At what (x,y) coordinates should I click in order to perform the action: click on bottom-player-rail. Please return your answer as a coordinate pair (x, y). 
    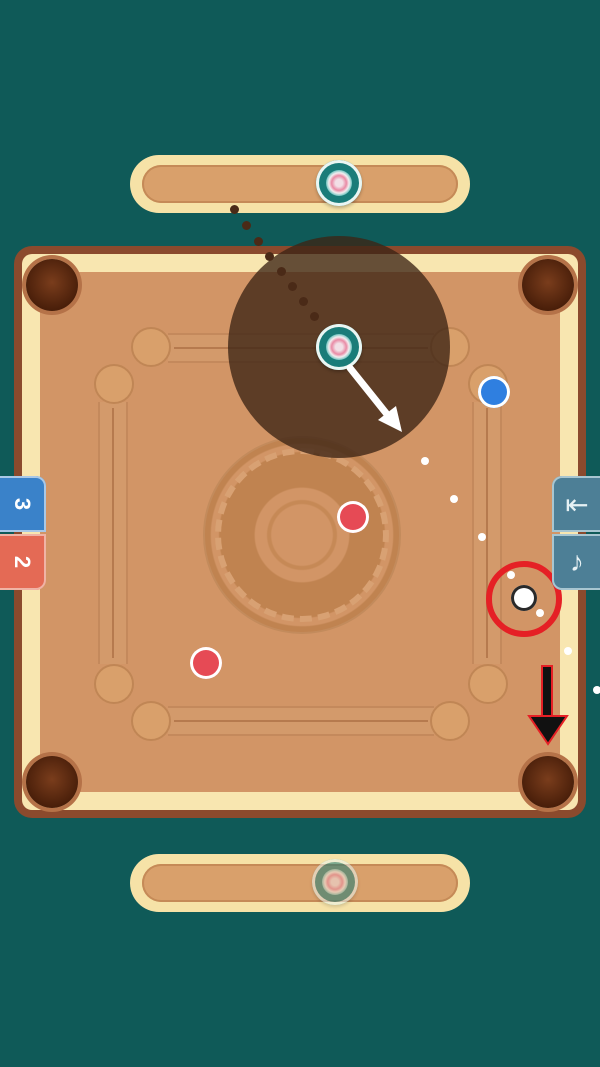
    Looking at the image, I should click on (300, 883).